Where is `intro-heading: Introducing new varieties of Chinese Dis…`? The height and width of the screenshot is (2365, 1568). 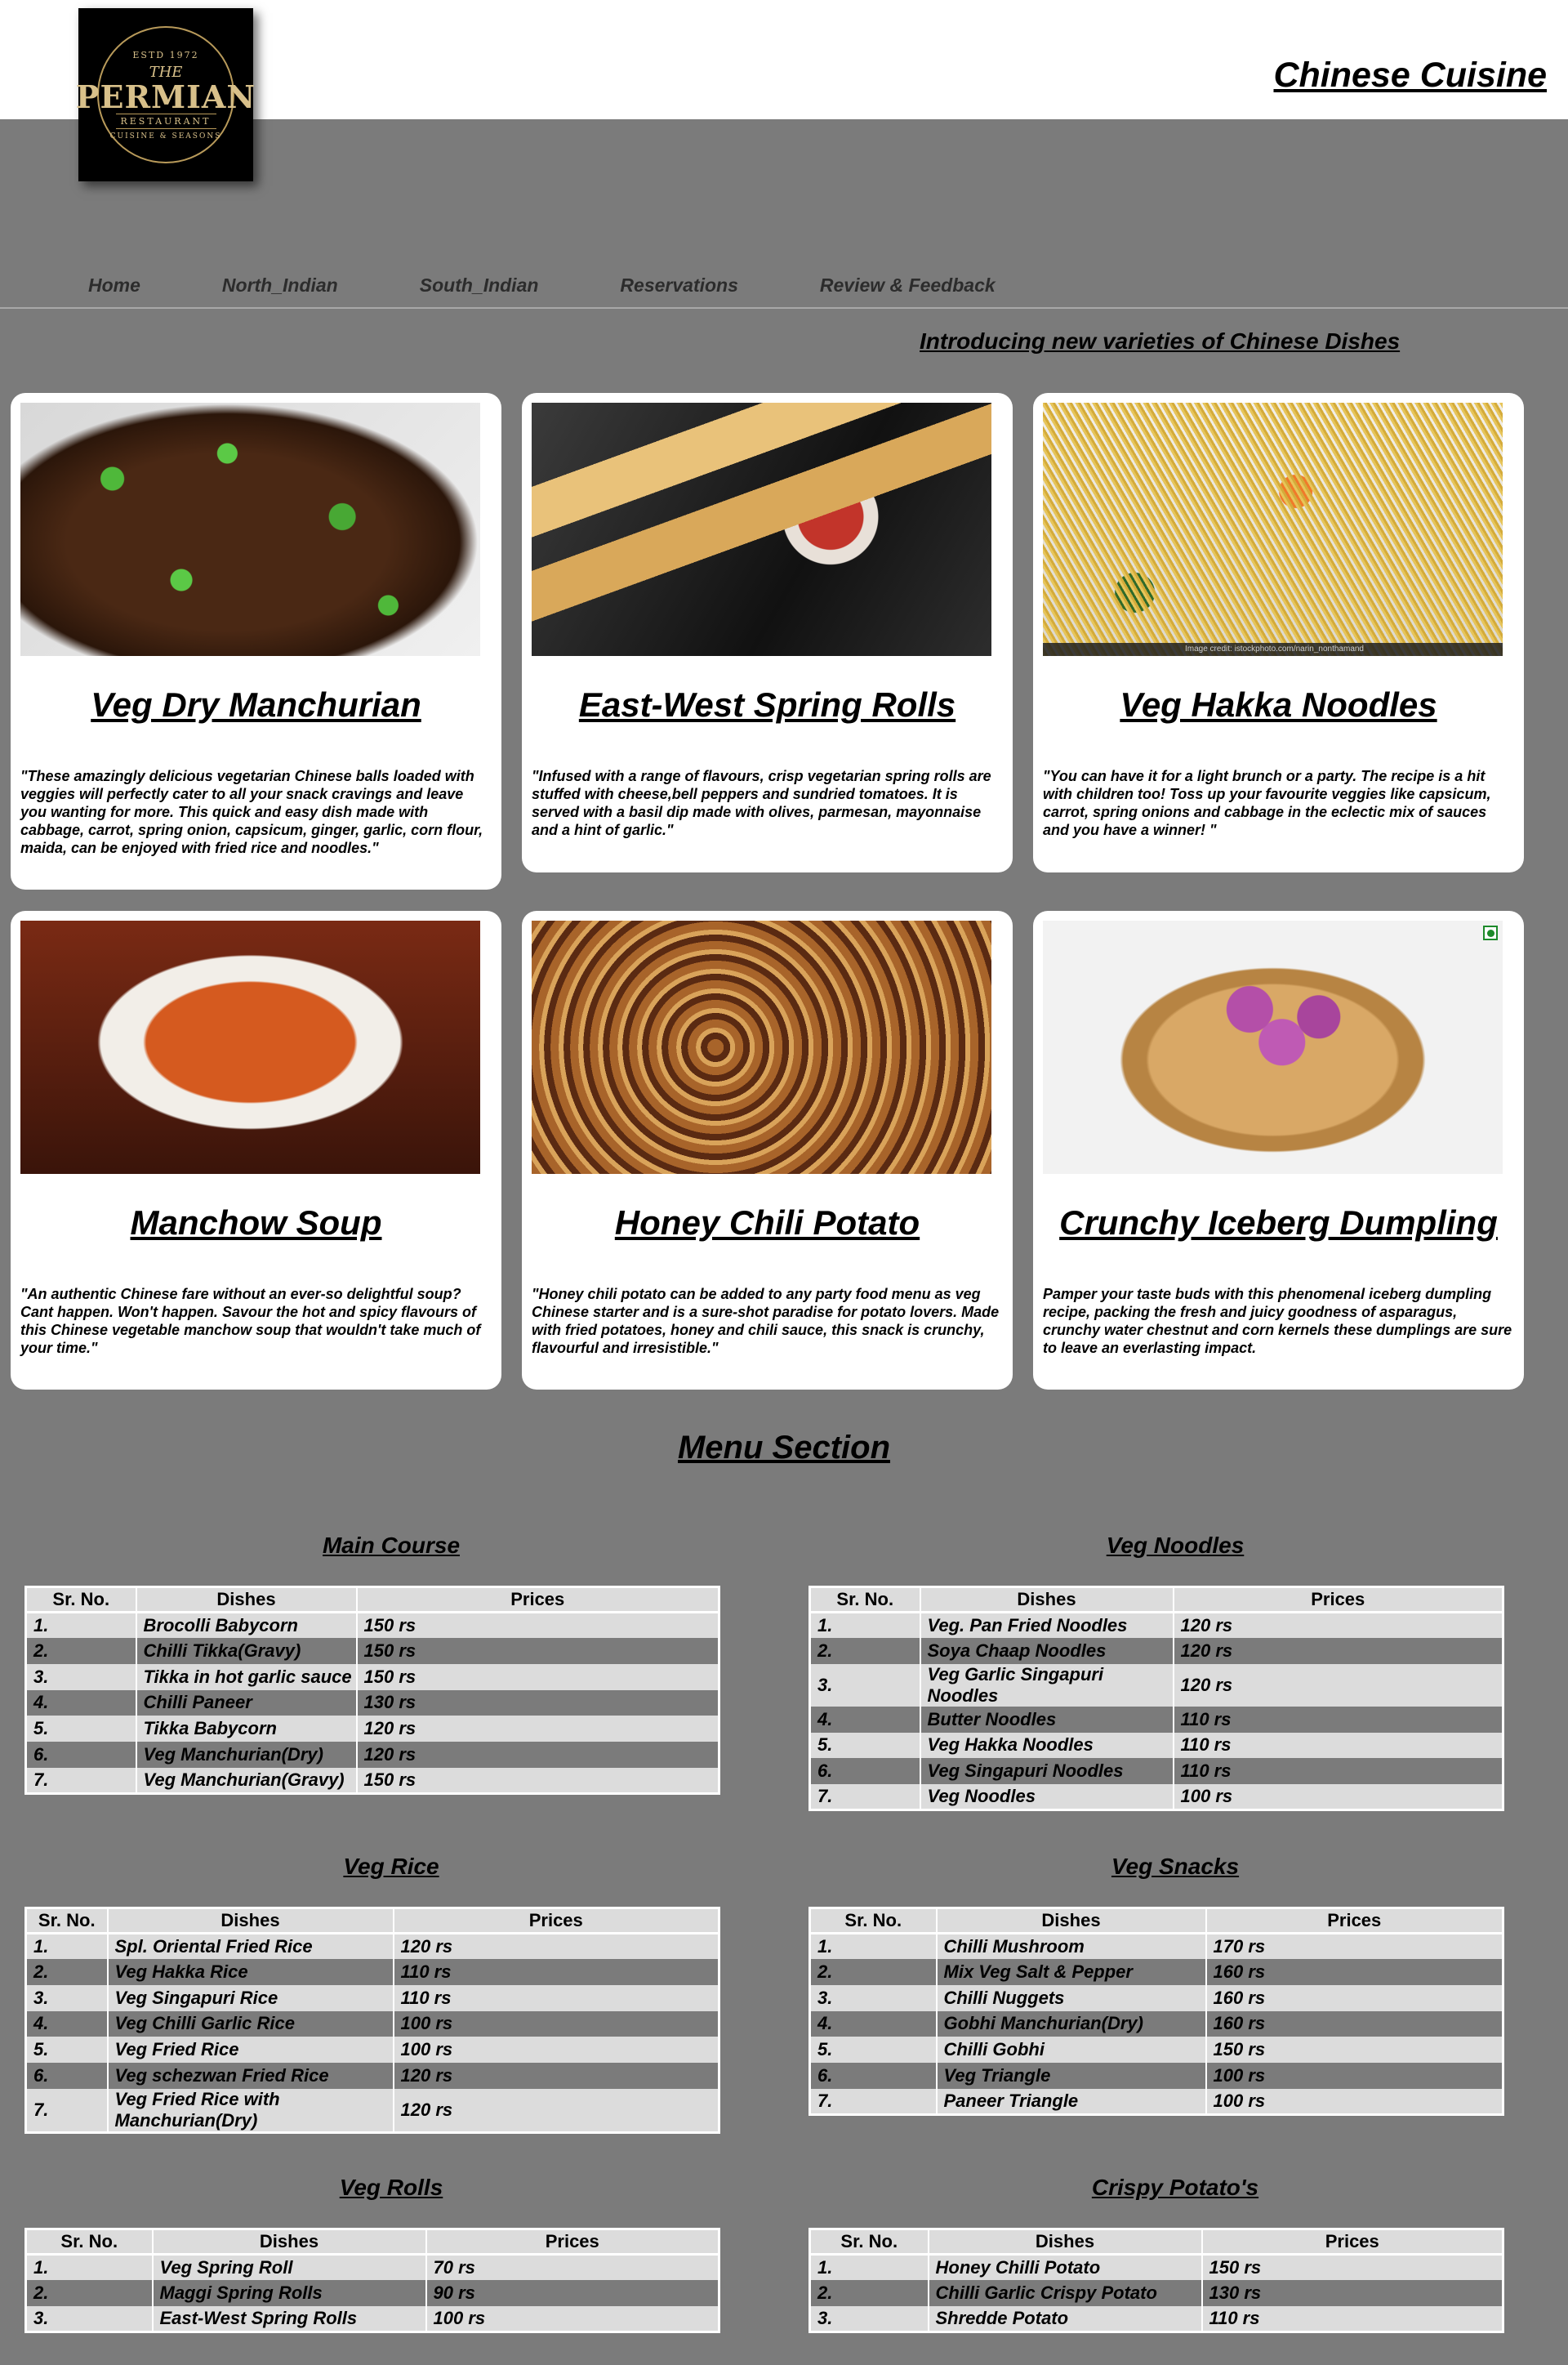
intro-heading: Introducing new varieties of Chinese Dis… is located at coordinates (1160, 342).